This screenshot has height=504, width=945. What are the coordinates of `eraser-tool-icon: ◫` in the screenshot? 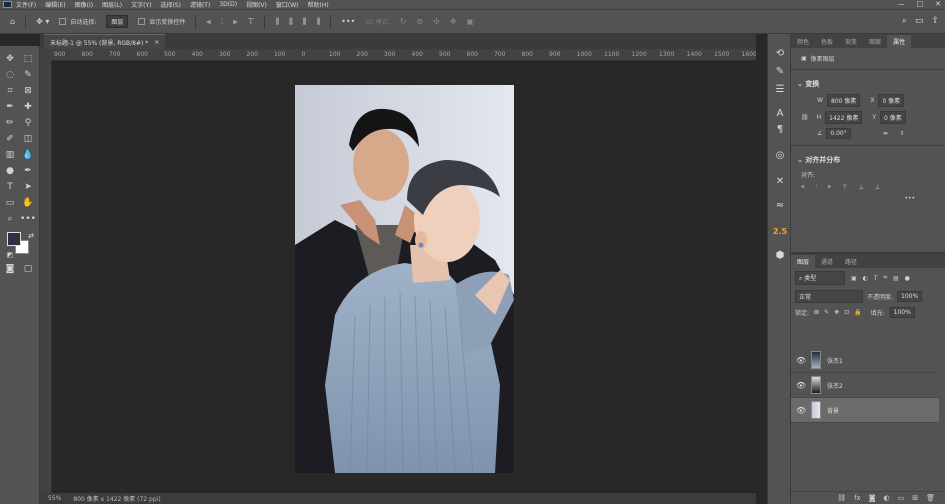 It's located at (28, 139).